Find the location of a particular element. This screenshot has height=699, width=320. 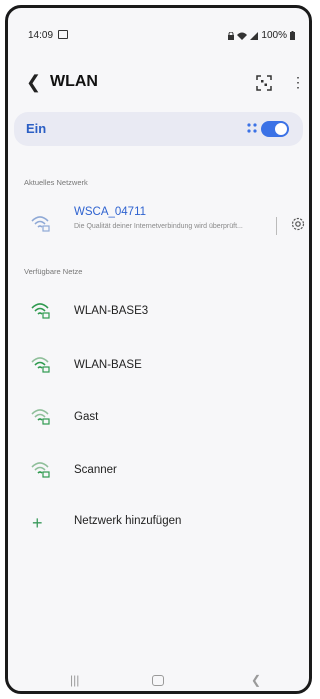

switch-knob is located at coordinates (281, 129).